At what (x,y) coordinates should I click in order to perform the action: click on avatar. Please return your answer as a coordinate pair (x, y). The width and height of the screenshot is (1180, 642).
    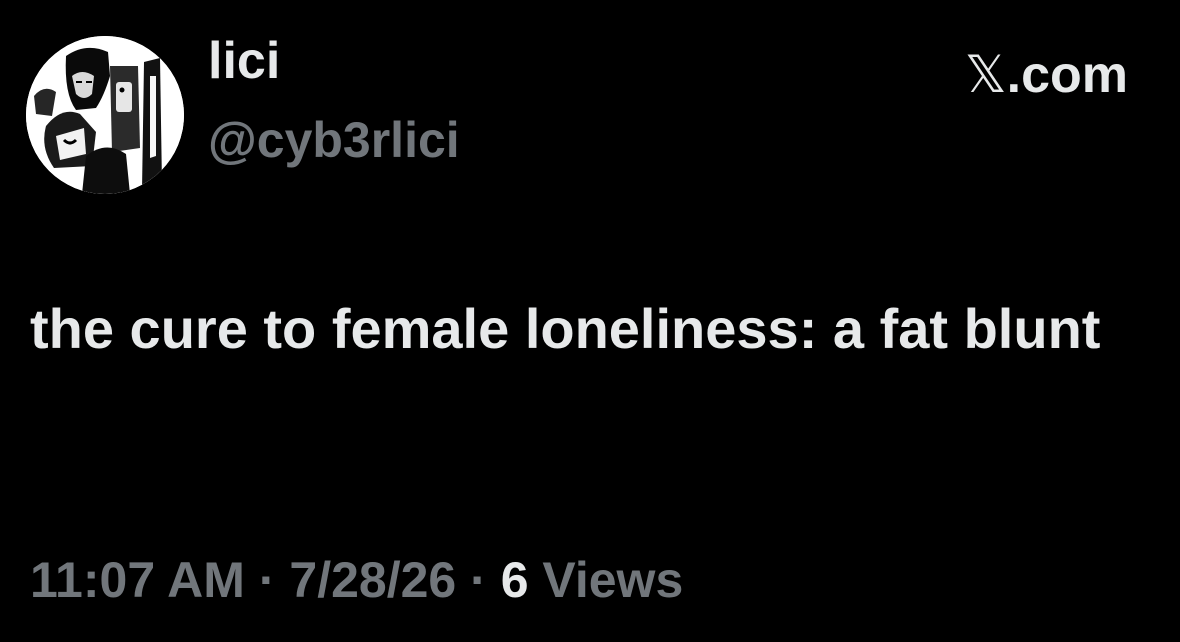
    Looking at the image, I should click on (105, 115).